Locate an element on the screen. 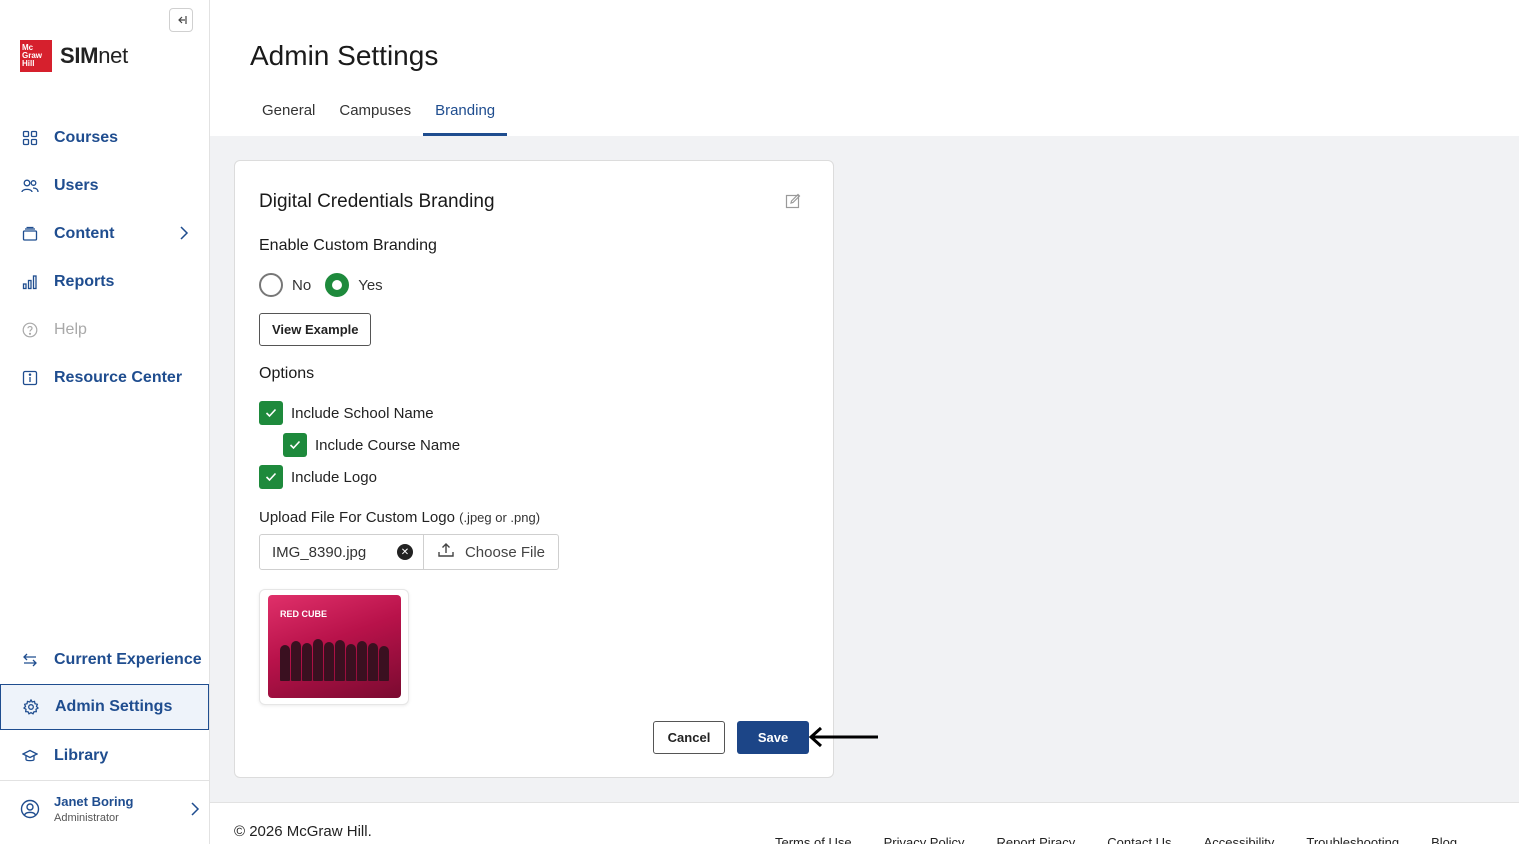 The image size is (1519, 844). graduation-cap-icon is located at coordinates (30, 756).